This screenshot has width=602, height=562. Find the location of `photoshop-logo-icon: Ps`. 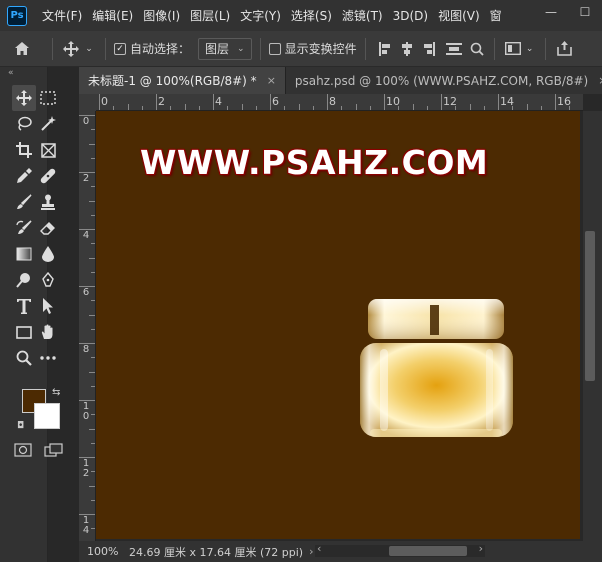

photoshop-logo-icon: Ps is located at coordinates (17, 15).